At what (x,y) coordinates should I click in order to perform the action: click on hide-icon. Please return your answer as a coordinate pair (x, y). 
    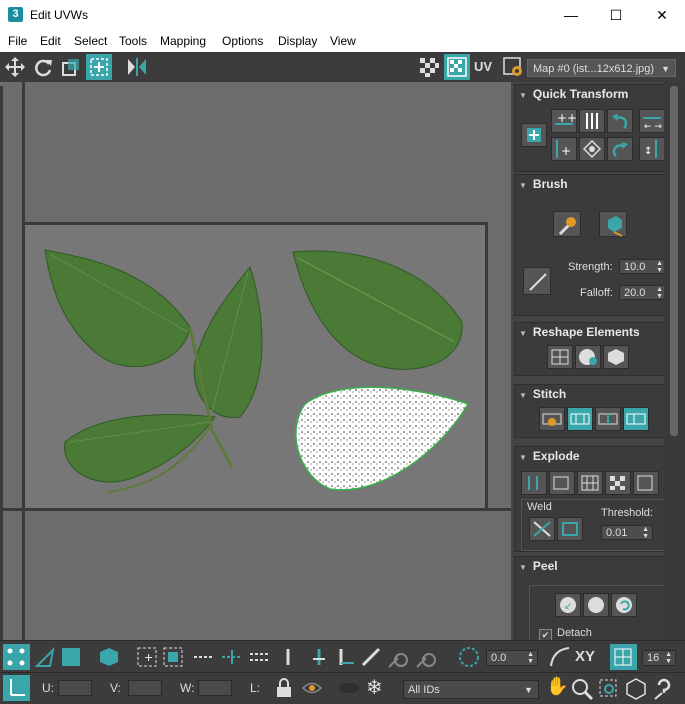
    Looking at the image, I should click on (349, 688).